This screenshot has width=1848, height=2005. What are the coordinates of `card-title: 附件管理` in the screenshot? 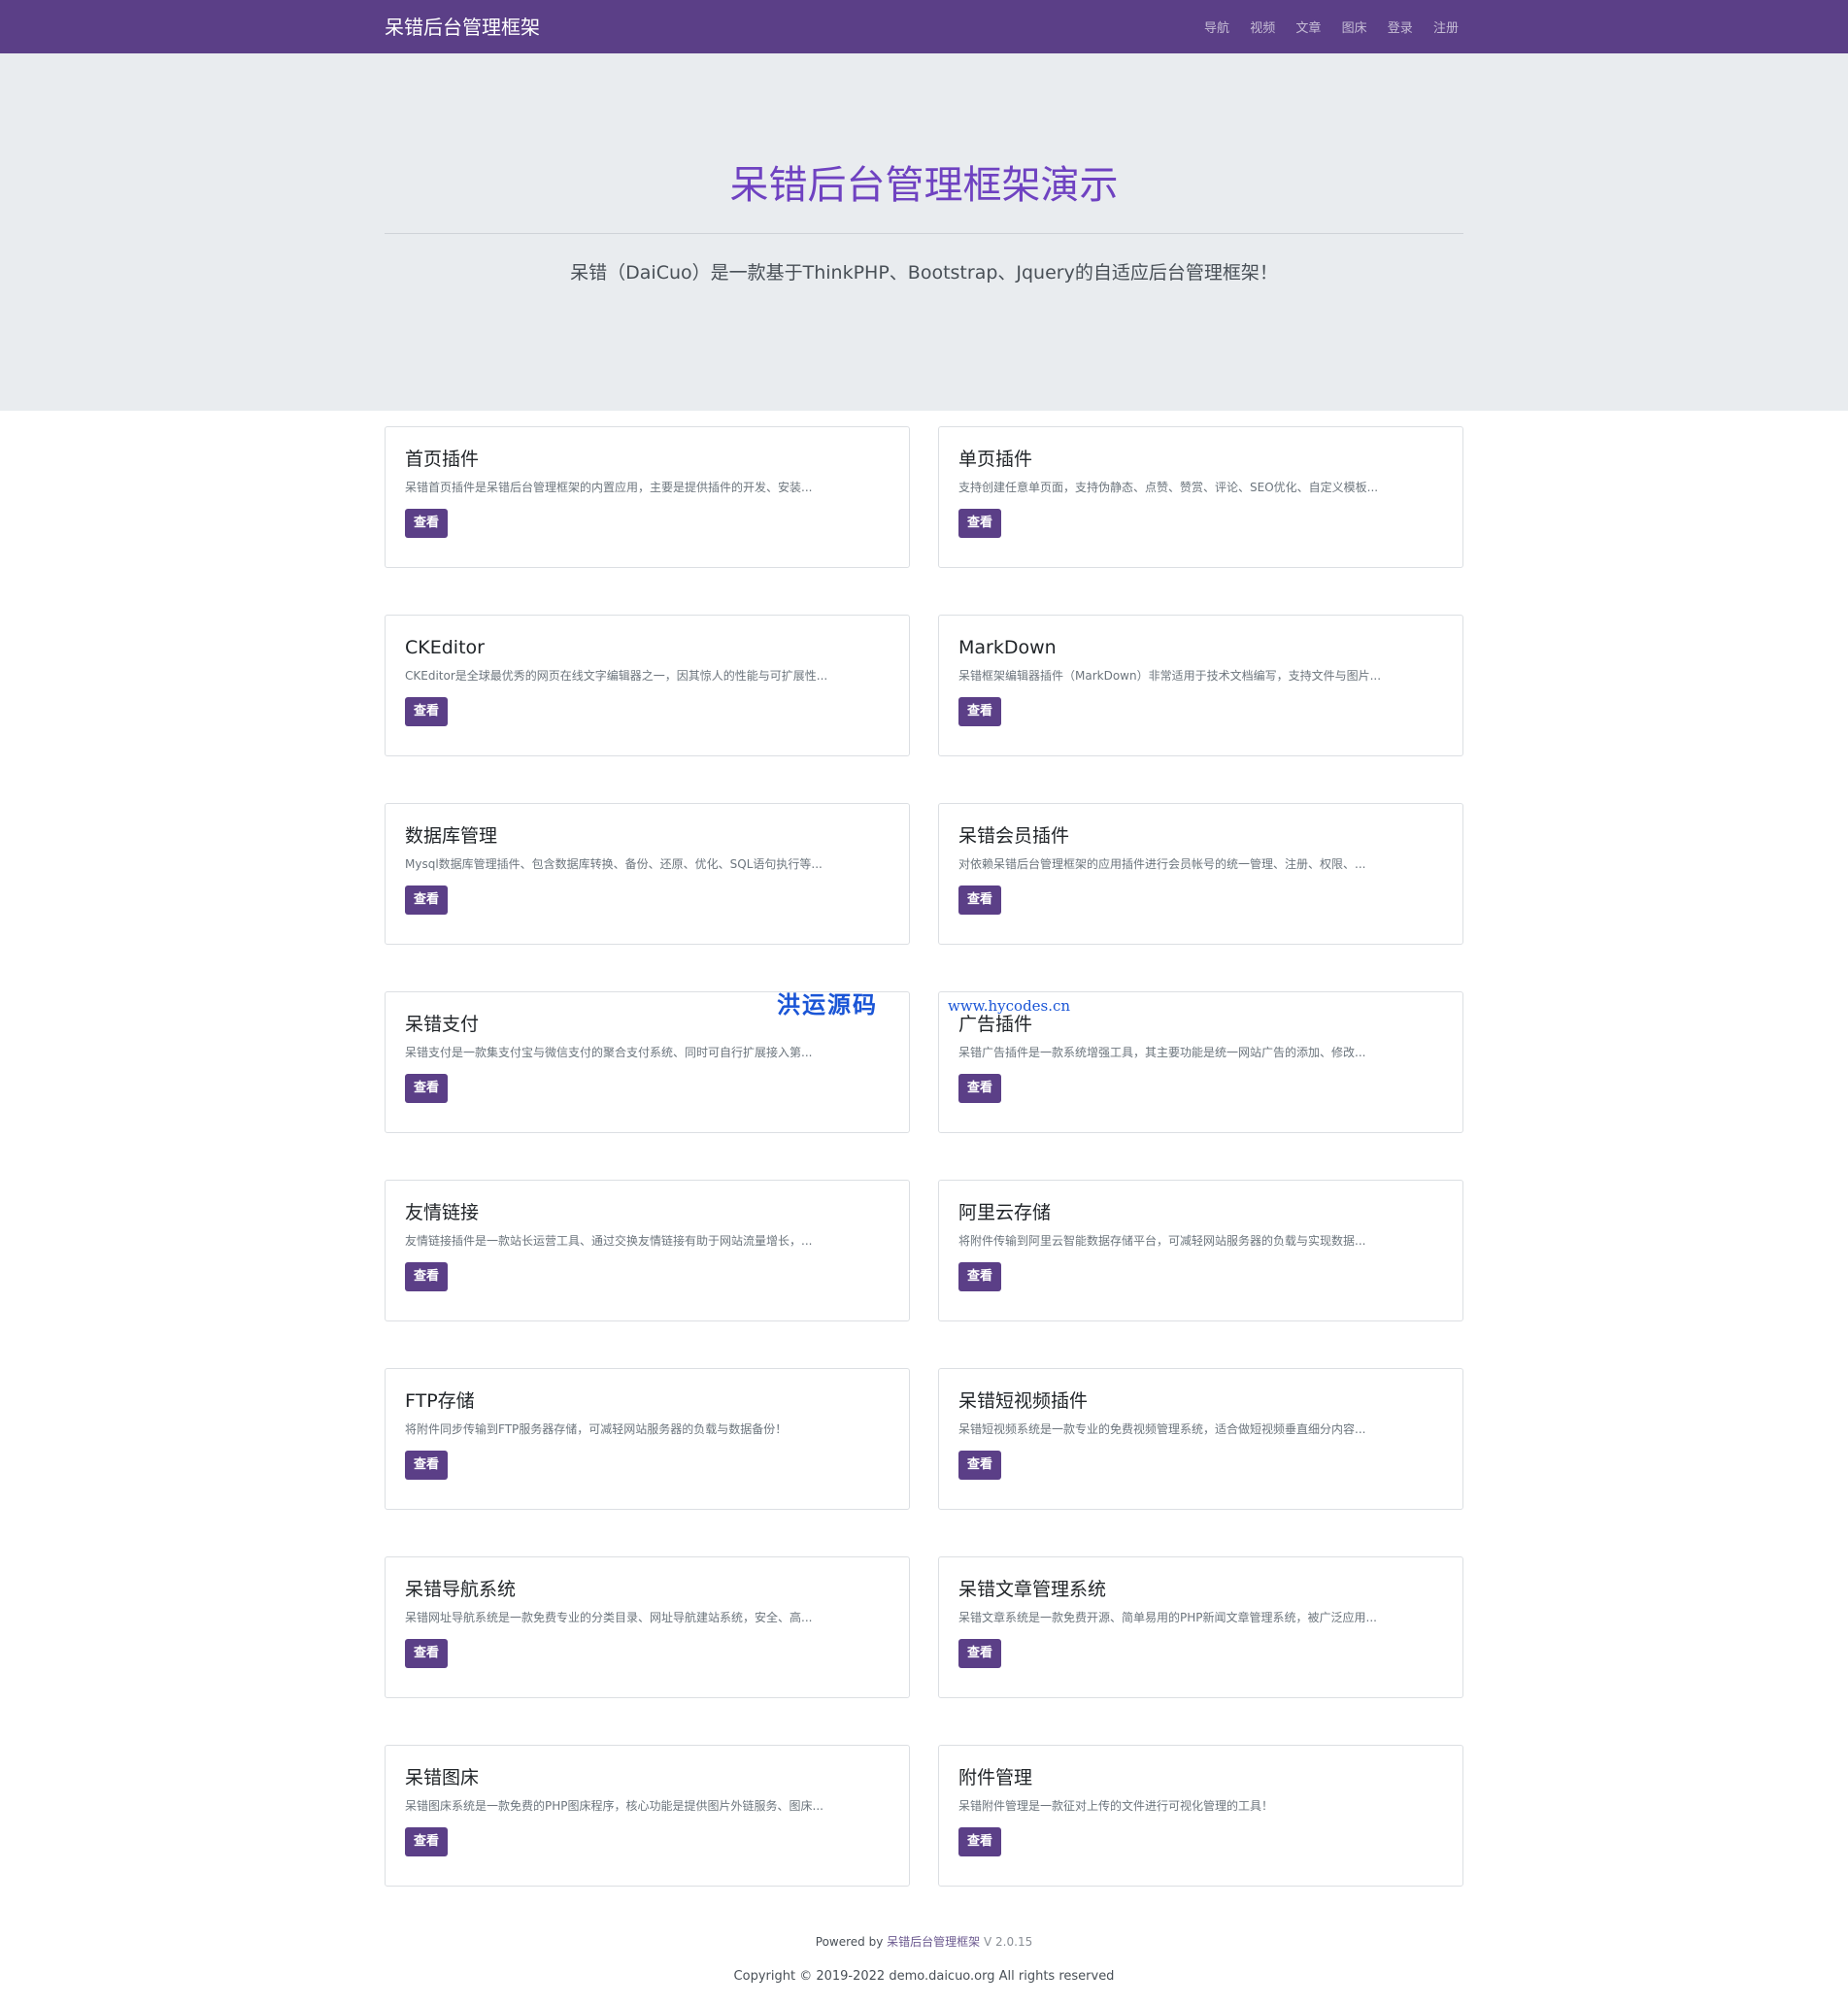 It's located at (995, 1777).